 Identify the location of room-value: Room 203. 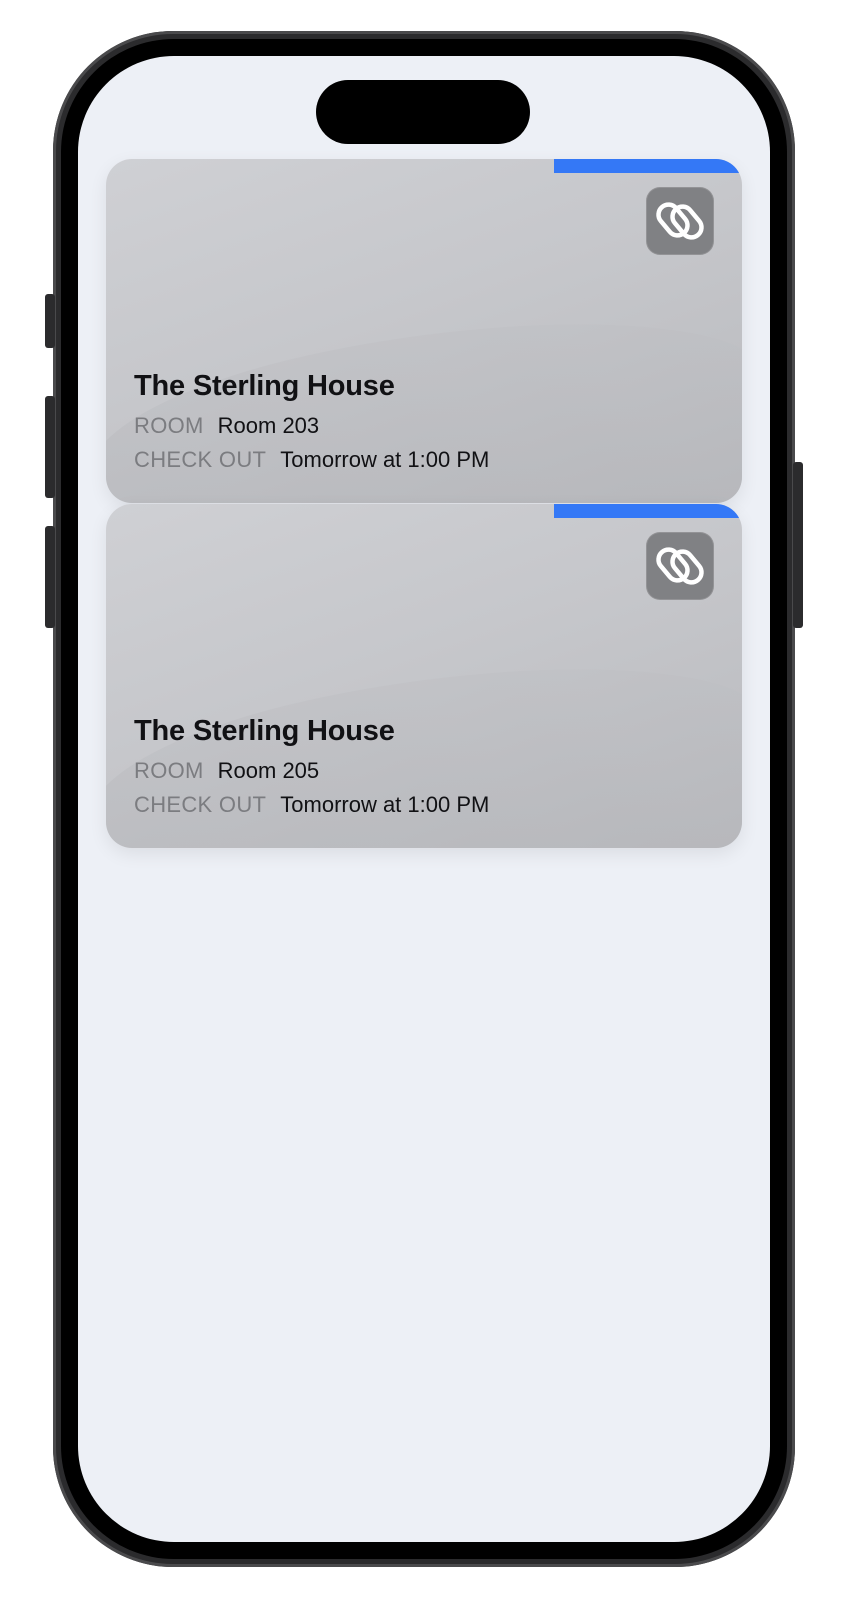
(268, 425).